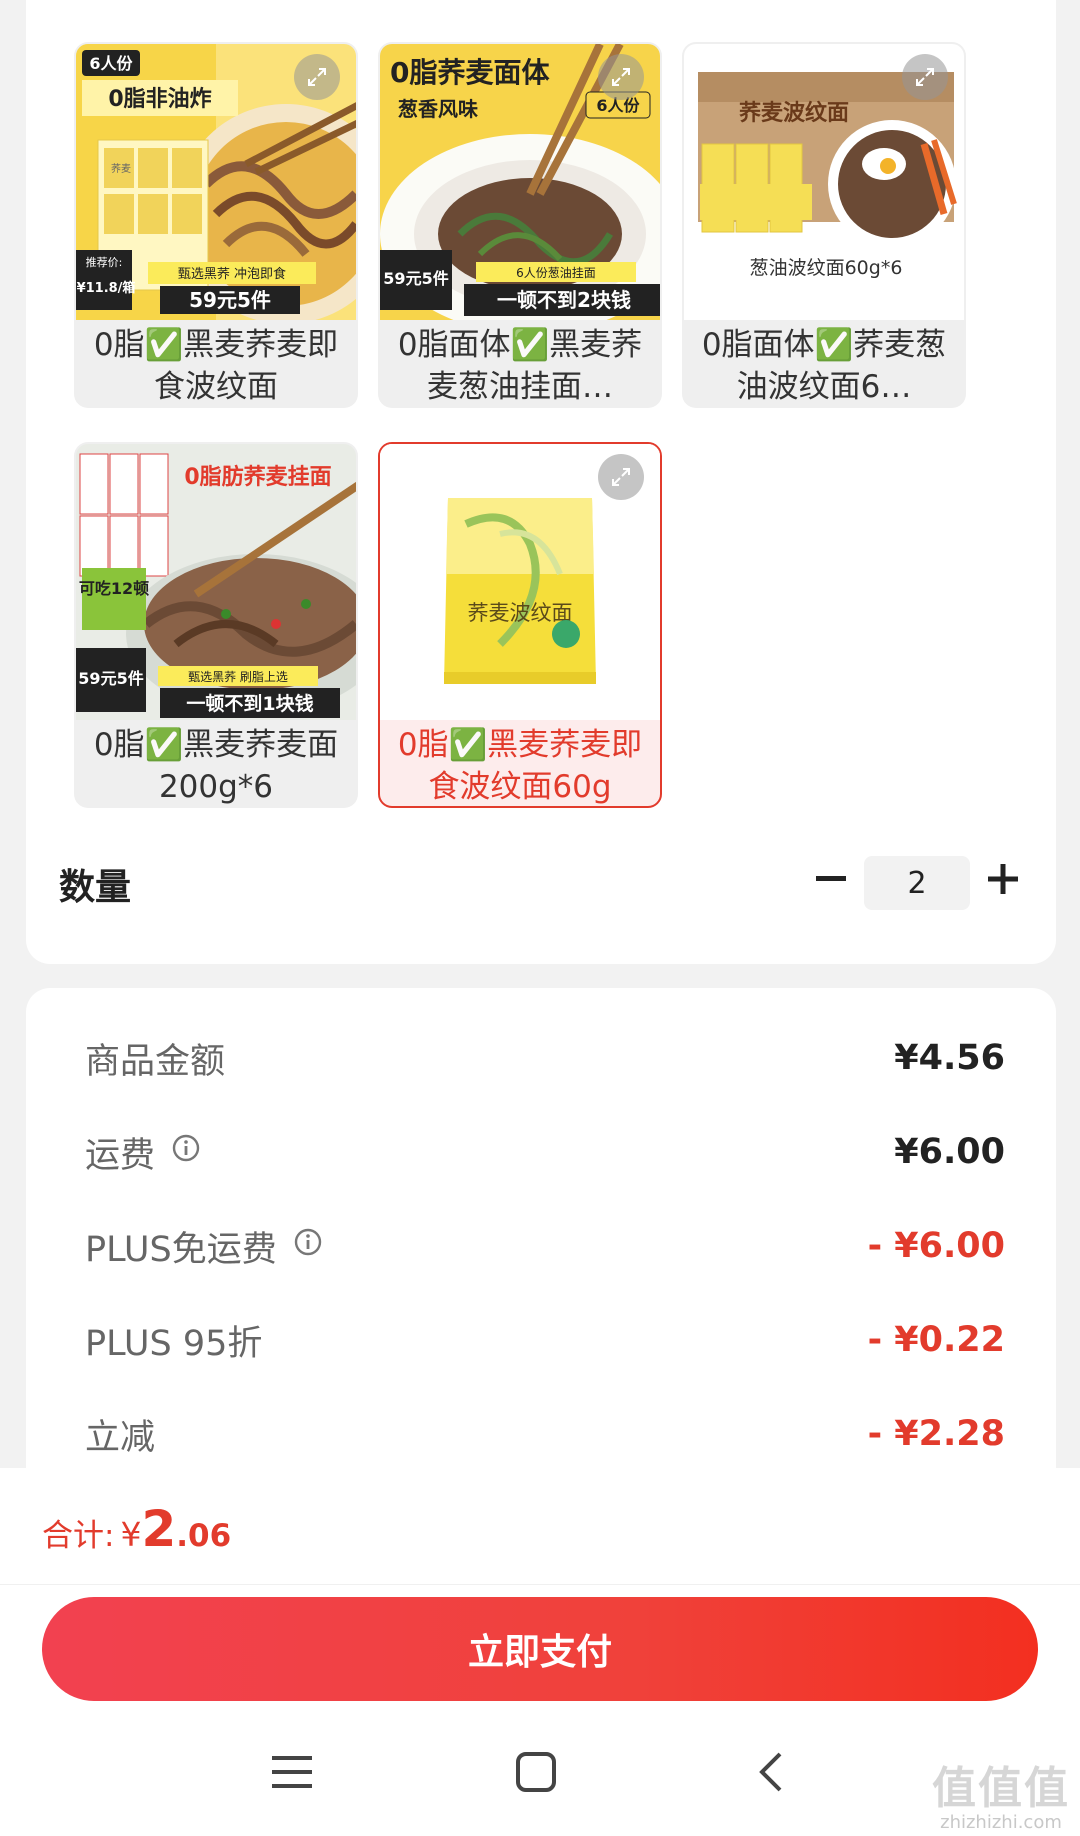  Describe the element at coordinates (949, 1152) in the screenshot. I see `price-row-value: ¥6.00` at that location.